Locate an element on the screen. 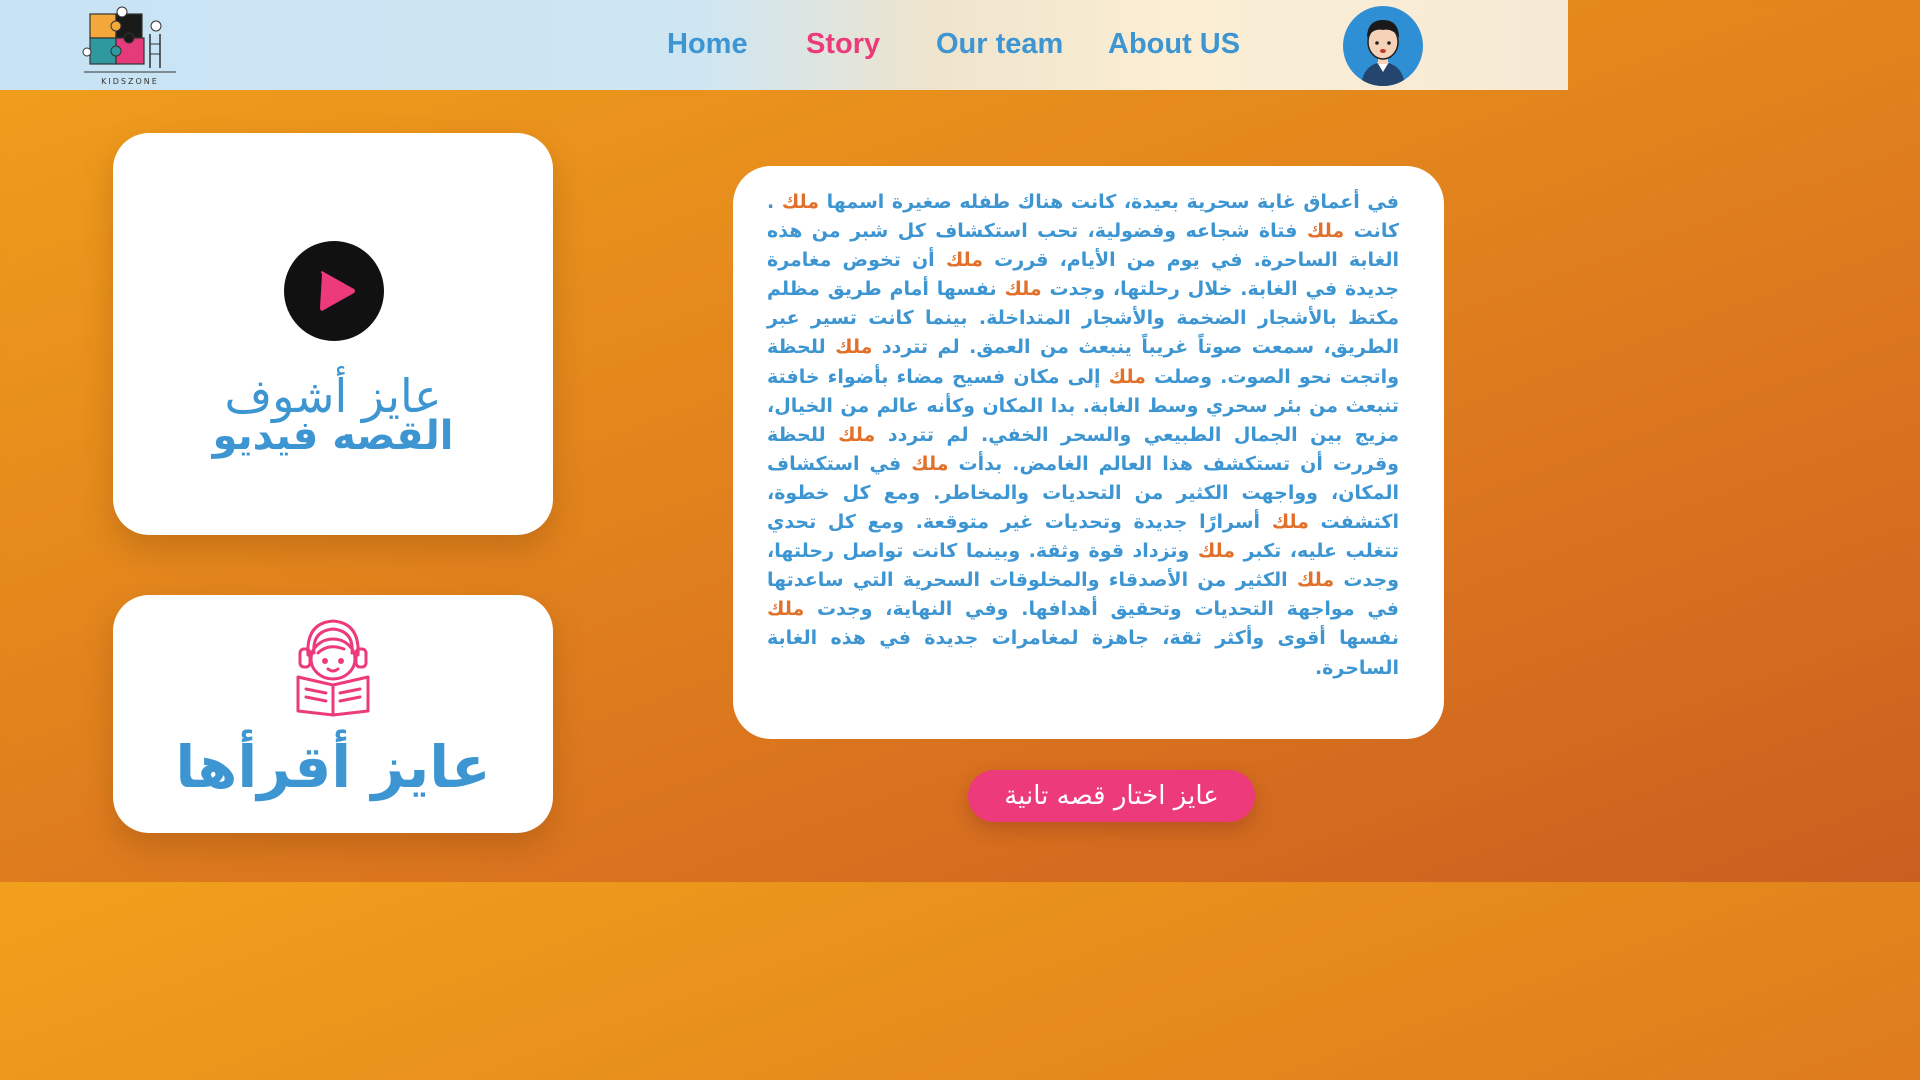 This screenshot has width=1920, height=1080. nav-story: Story is located at coordinates (843, 44).